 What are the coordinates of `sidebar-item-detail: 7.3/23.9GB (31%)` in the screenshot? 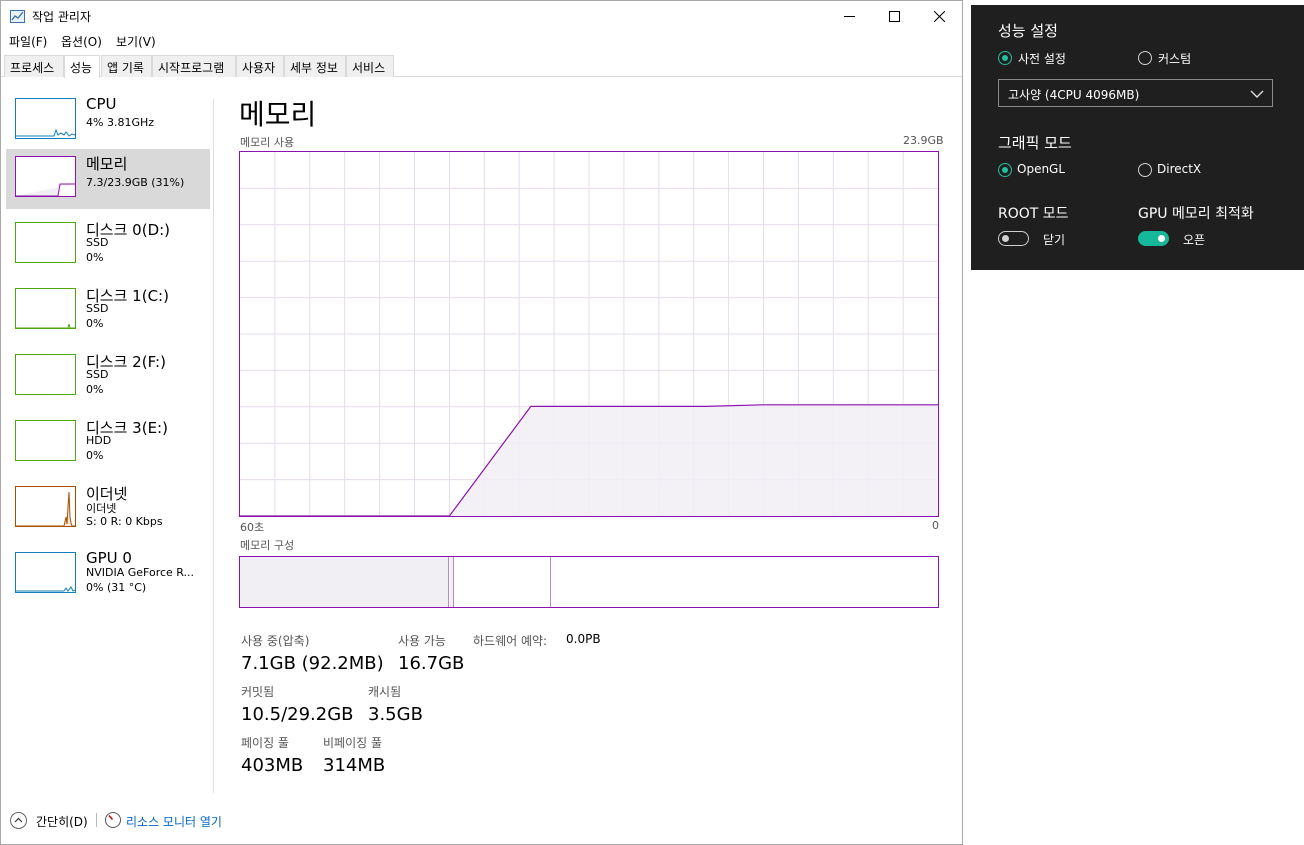 It's located at (135, 182).